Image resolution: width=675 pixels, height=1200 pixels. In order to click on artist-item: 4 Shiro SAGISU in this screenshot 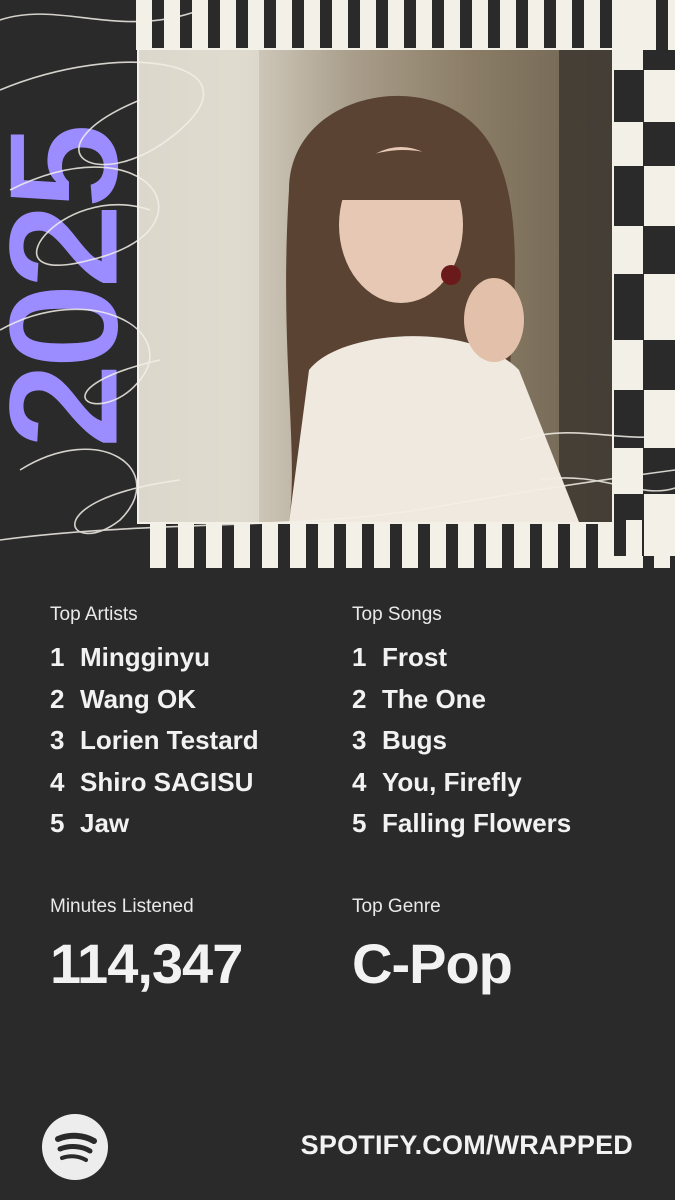, I will do `click(195, 788)`.